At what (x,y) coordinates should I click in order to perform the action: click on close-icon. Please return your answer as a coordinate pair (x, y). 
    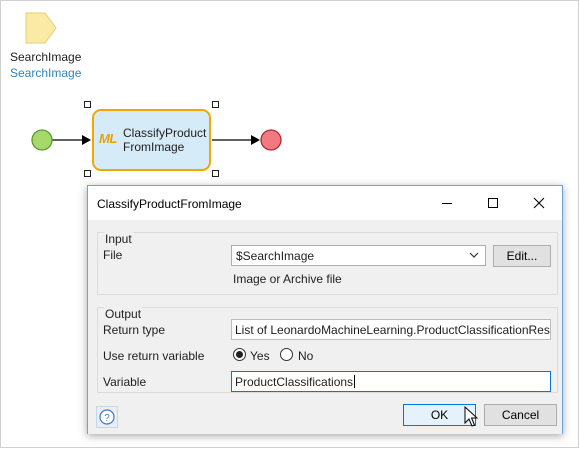
    Looking at the image, I should click on (539, 203).